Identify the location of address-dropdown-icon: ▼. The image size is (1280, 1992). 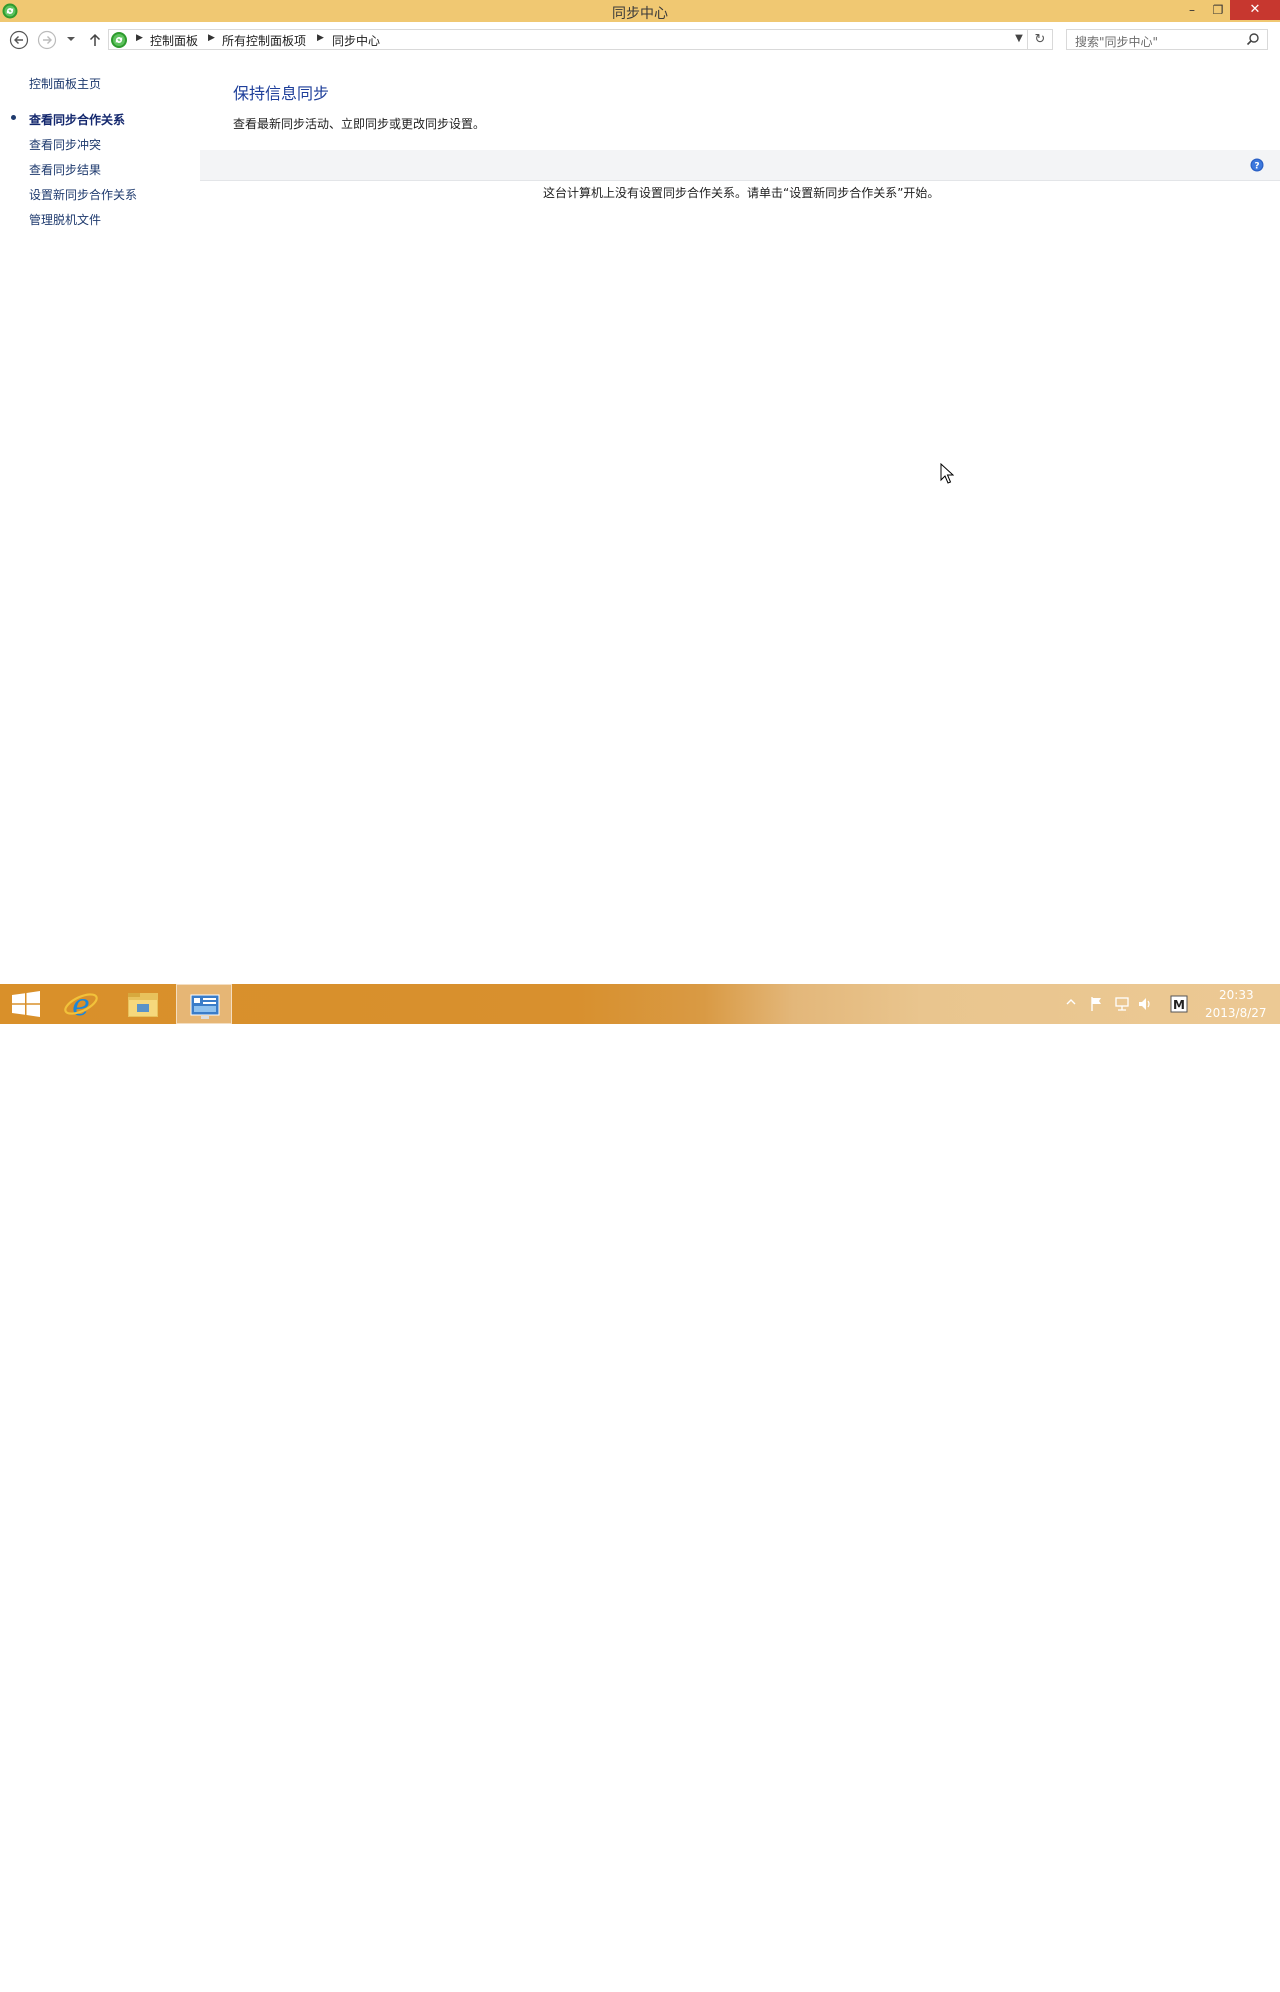
(1019, 39).